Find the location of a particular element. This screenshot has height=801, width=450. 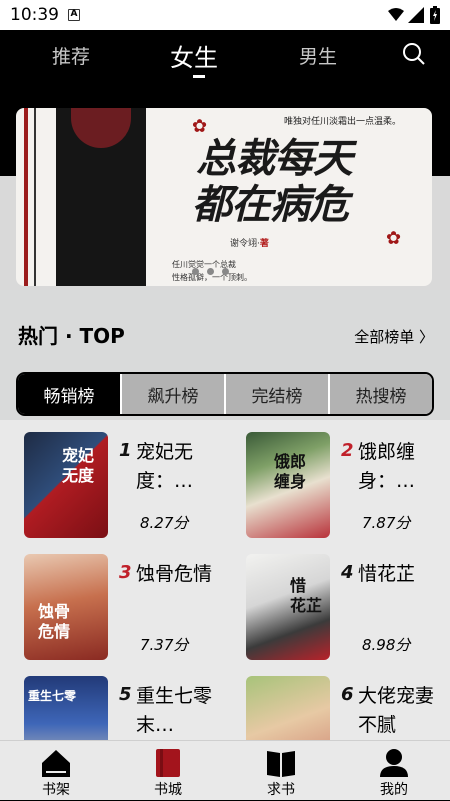

book-score: 8.27分 is located at coordinates (164, 523).